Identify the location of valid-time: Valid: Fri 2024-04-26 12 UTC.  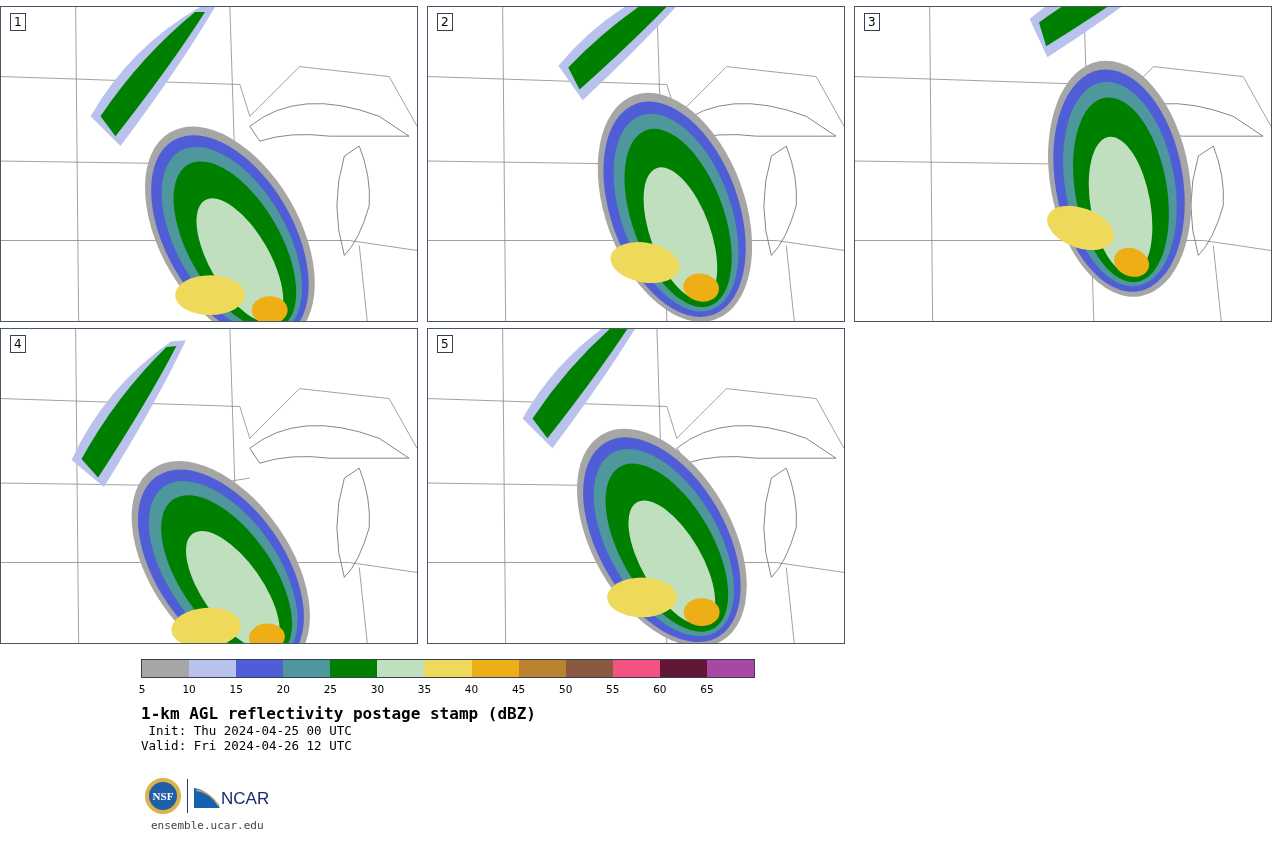
(247, 745).